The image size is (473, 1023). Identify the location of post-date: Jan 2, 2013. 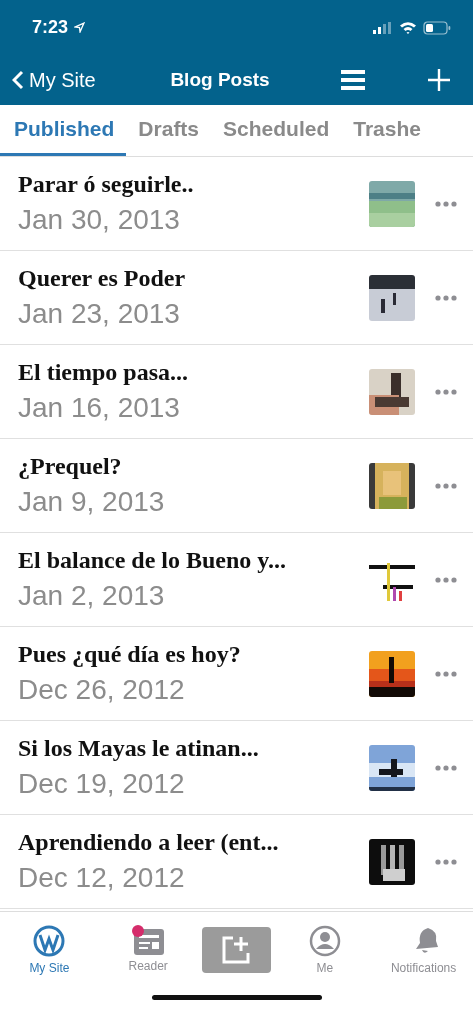
(92, 596).